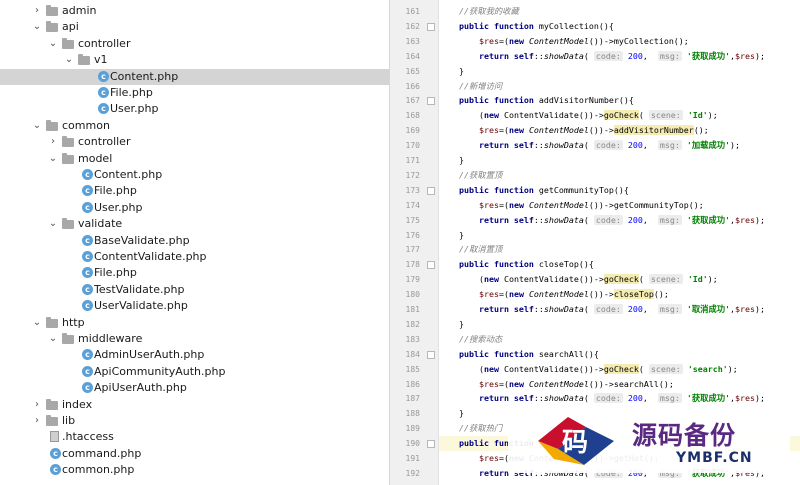  Describe the element at coordinates (115, 191) in the screenshot. I see `tree-item-label: File.php` at that location.